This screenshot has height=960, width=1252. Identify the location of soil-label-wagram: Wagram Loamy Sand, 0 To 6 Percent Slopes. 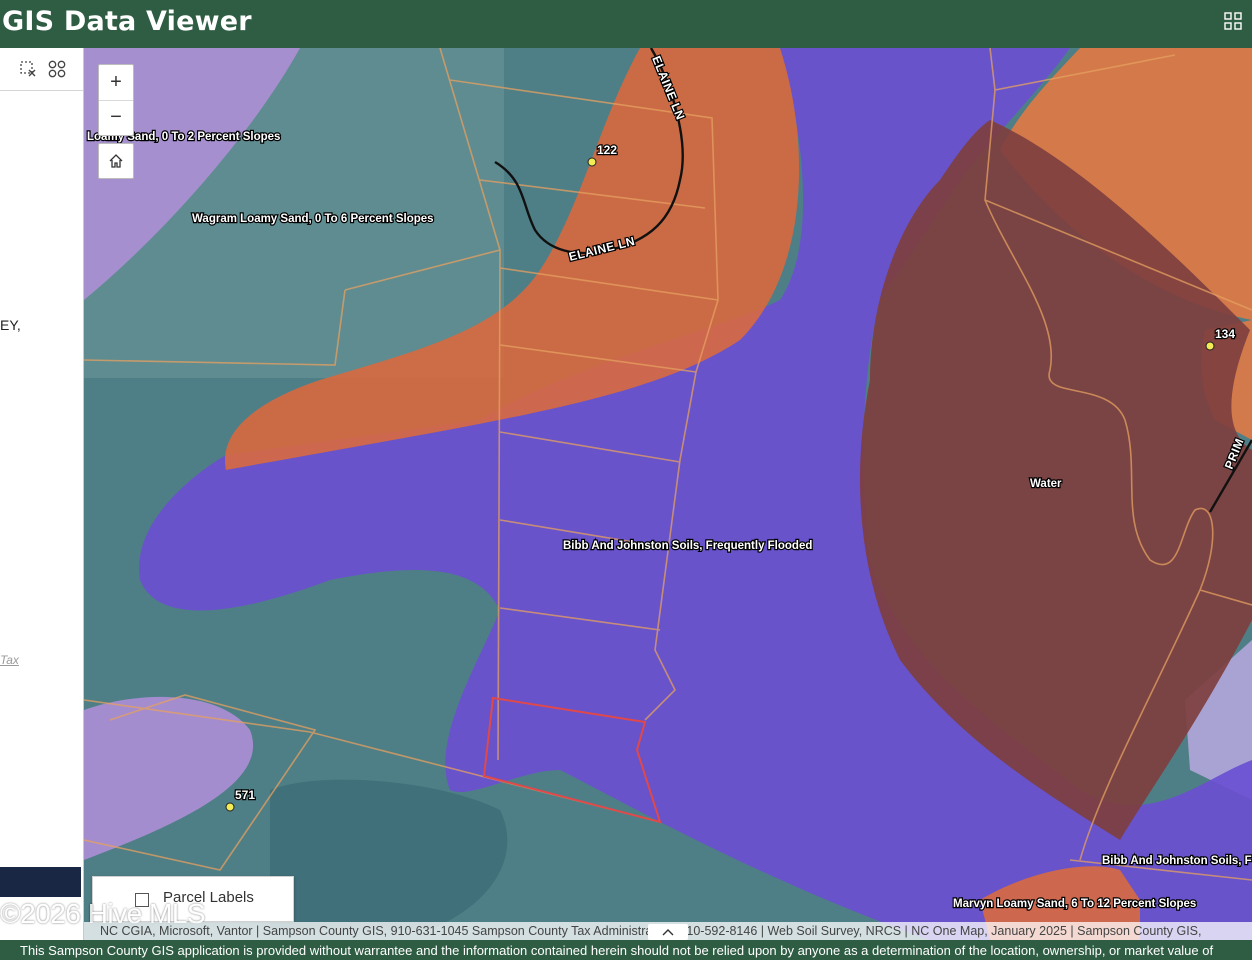
(313, 219).